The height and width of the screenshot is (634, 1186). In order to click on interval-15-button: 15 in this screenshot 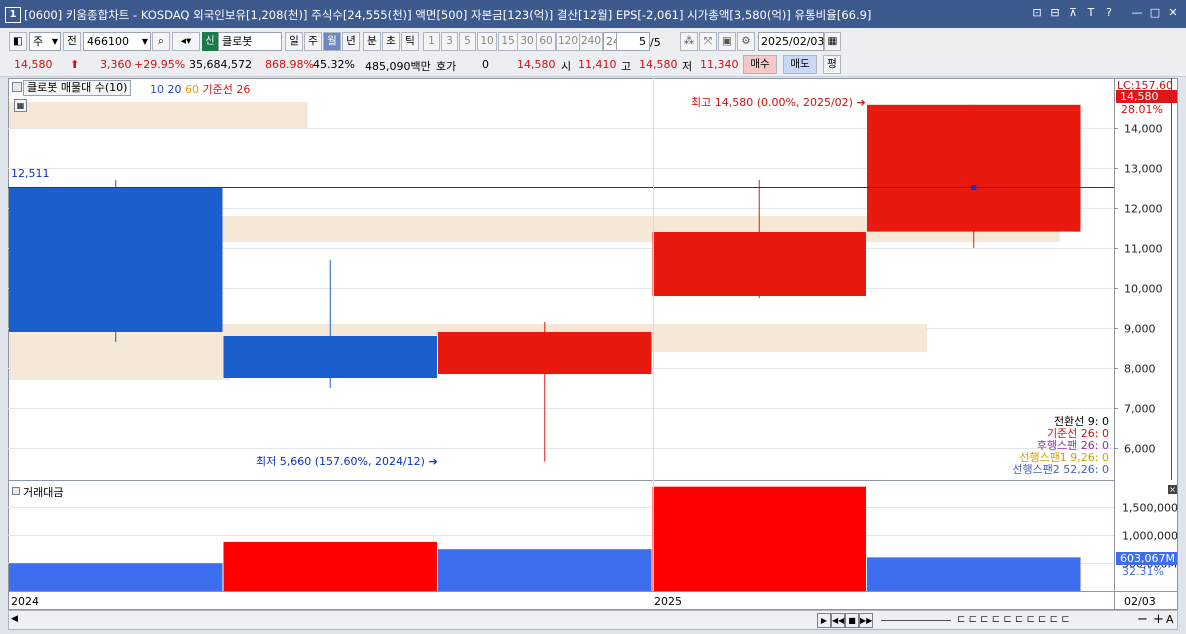, I will do `click(508, 41)`.